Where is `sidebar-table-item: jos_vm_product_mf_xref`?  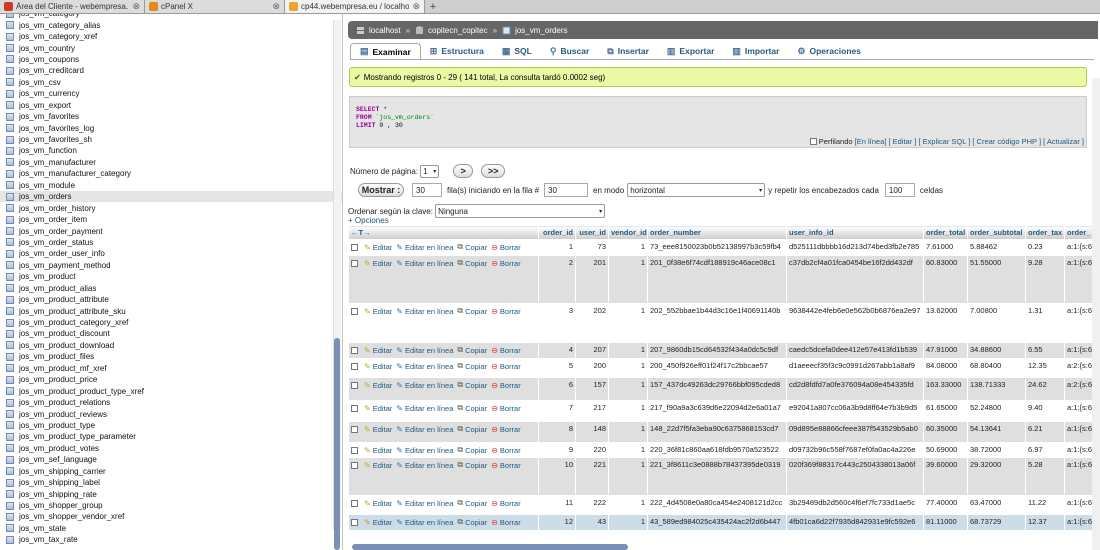 sidebar-table-item: jos_vm_product_mf_xref is located at coordinates (171, 368).